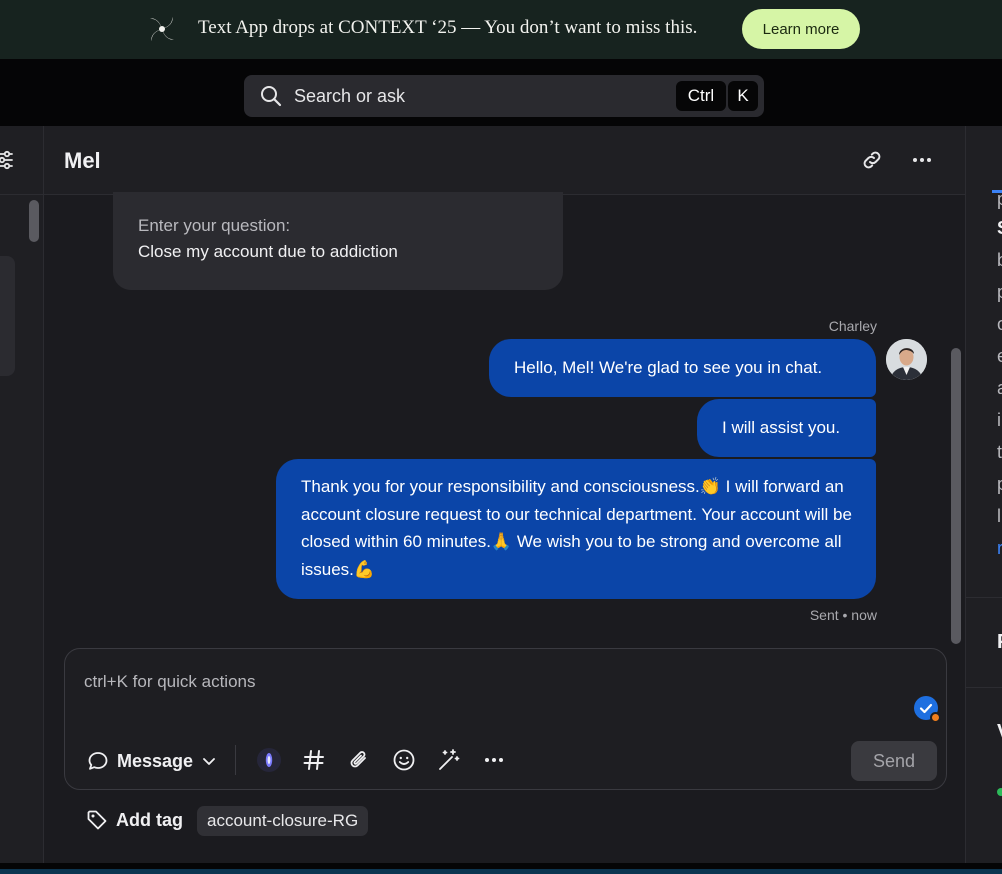  Describe the element at coordinates (999, 260) in the screenshot. I see `details-text: b` at that location.